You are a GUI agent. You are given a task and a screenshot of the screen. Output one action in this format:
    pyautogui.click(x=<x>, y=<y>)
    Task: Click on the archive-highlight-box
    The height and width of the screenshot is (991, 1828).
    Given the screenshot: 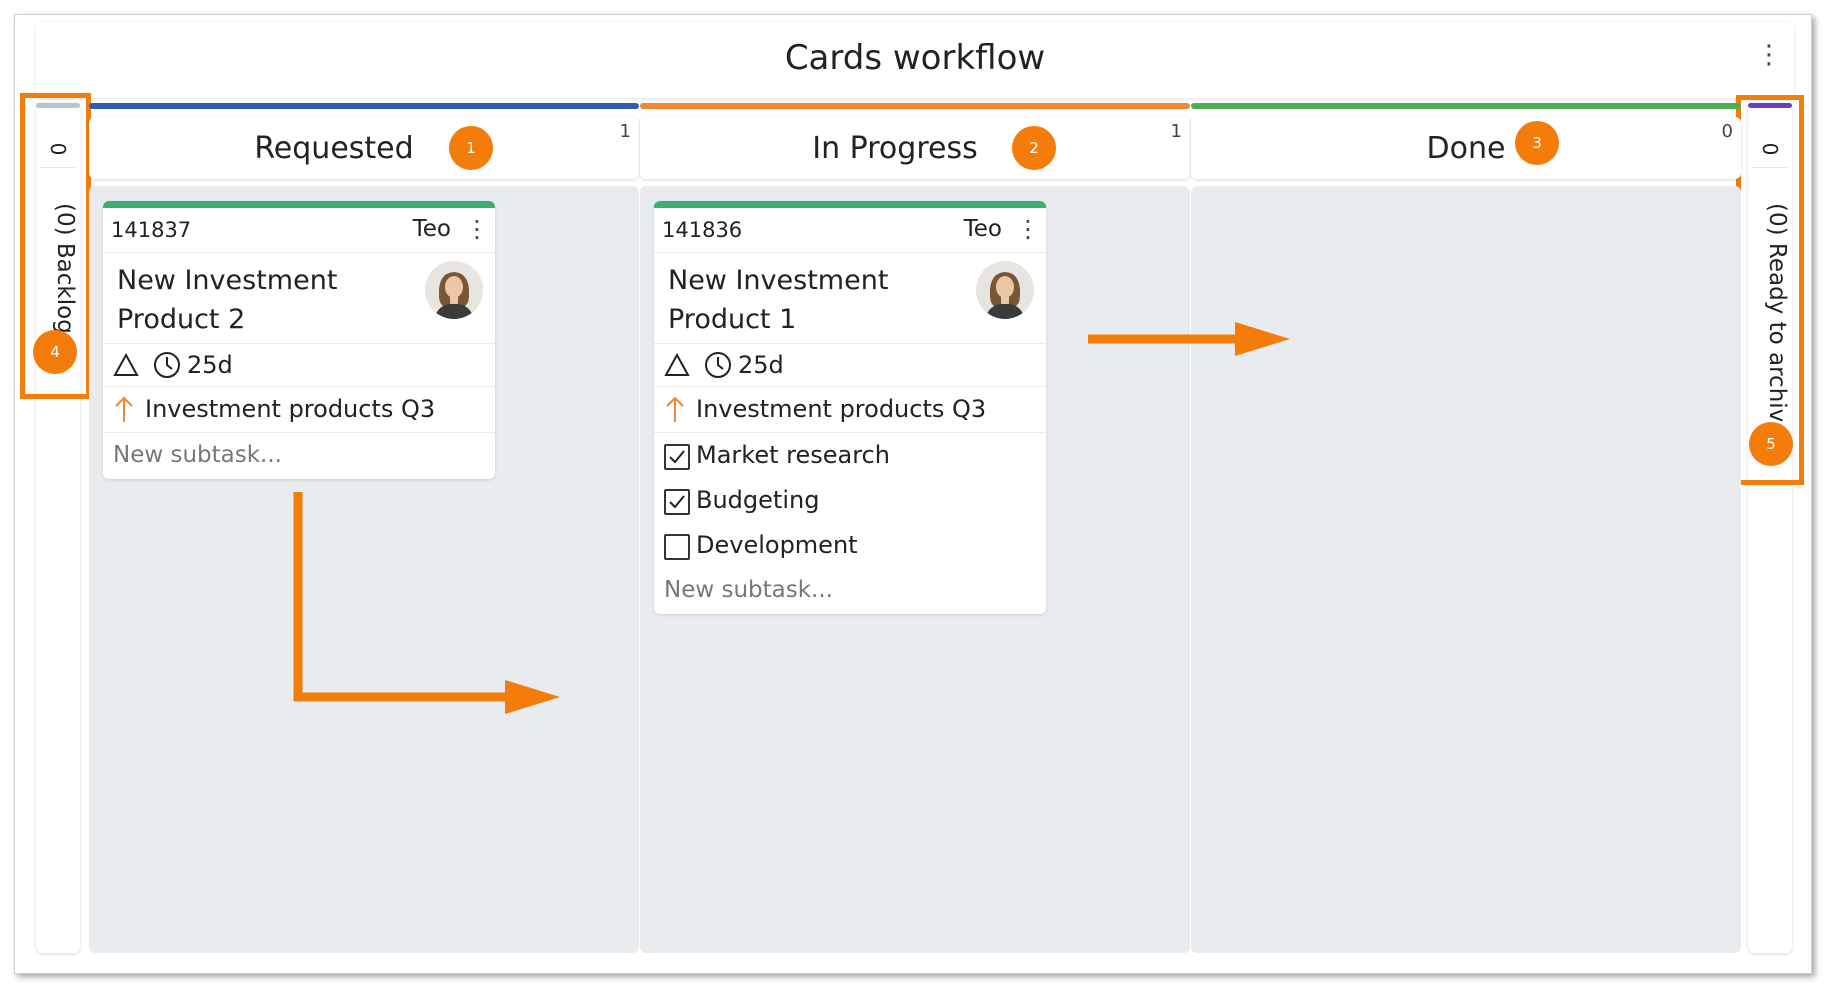 What is the action you would take?
    pyautogui.click(x=1770, y=290)
    